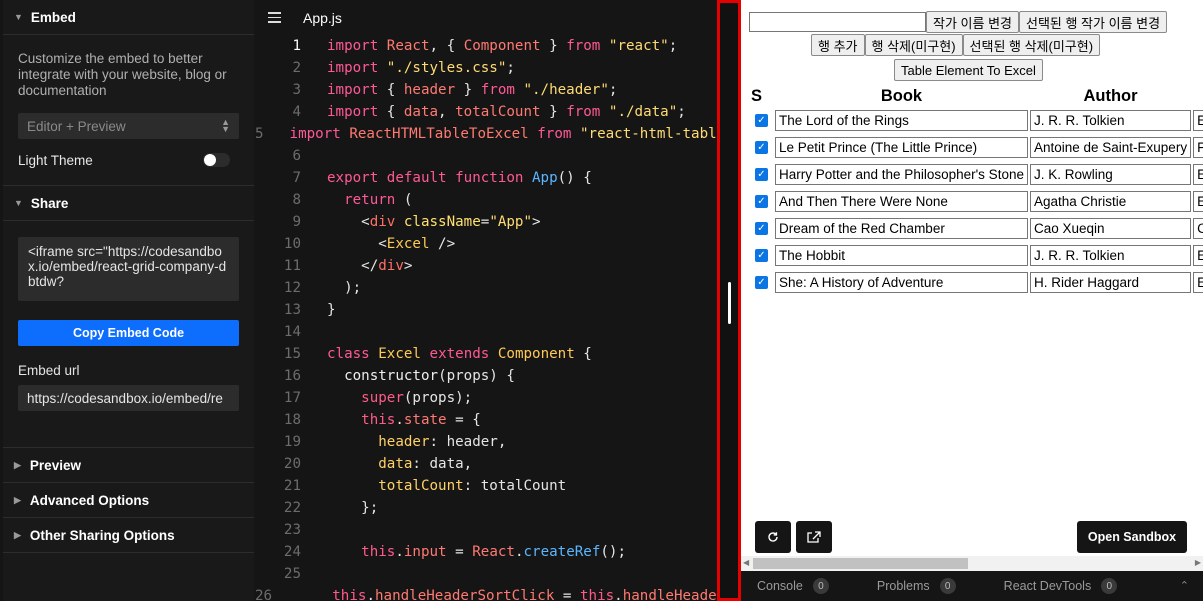  I want to click on column-header-book: Book, so click(901, 96).